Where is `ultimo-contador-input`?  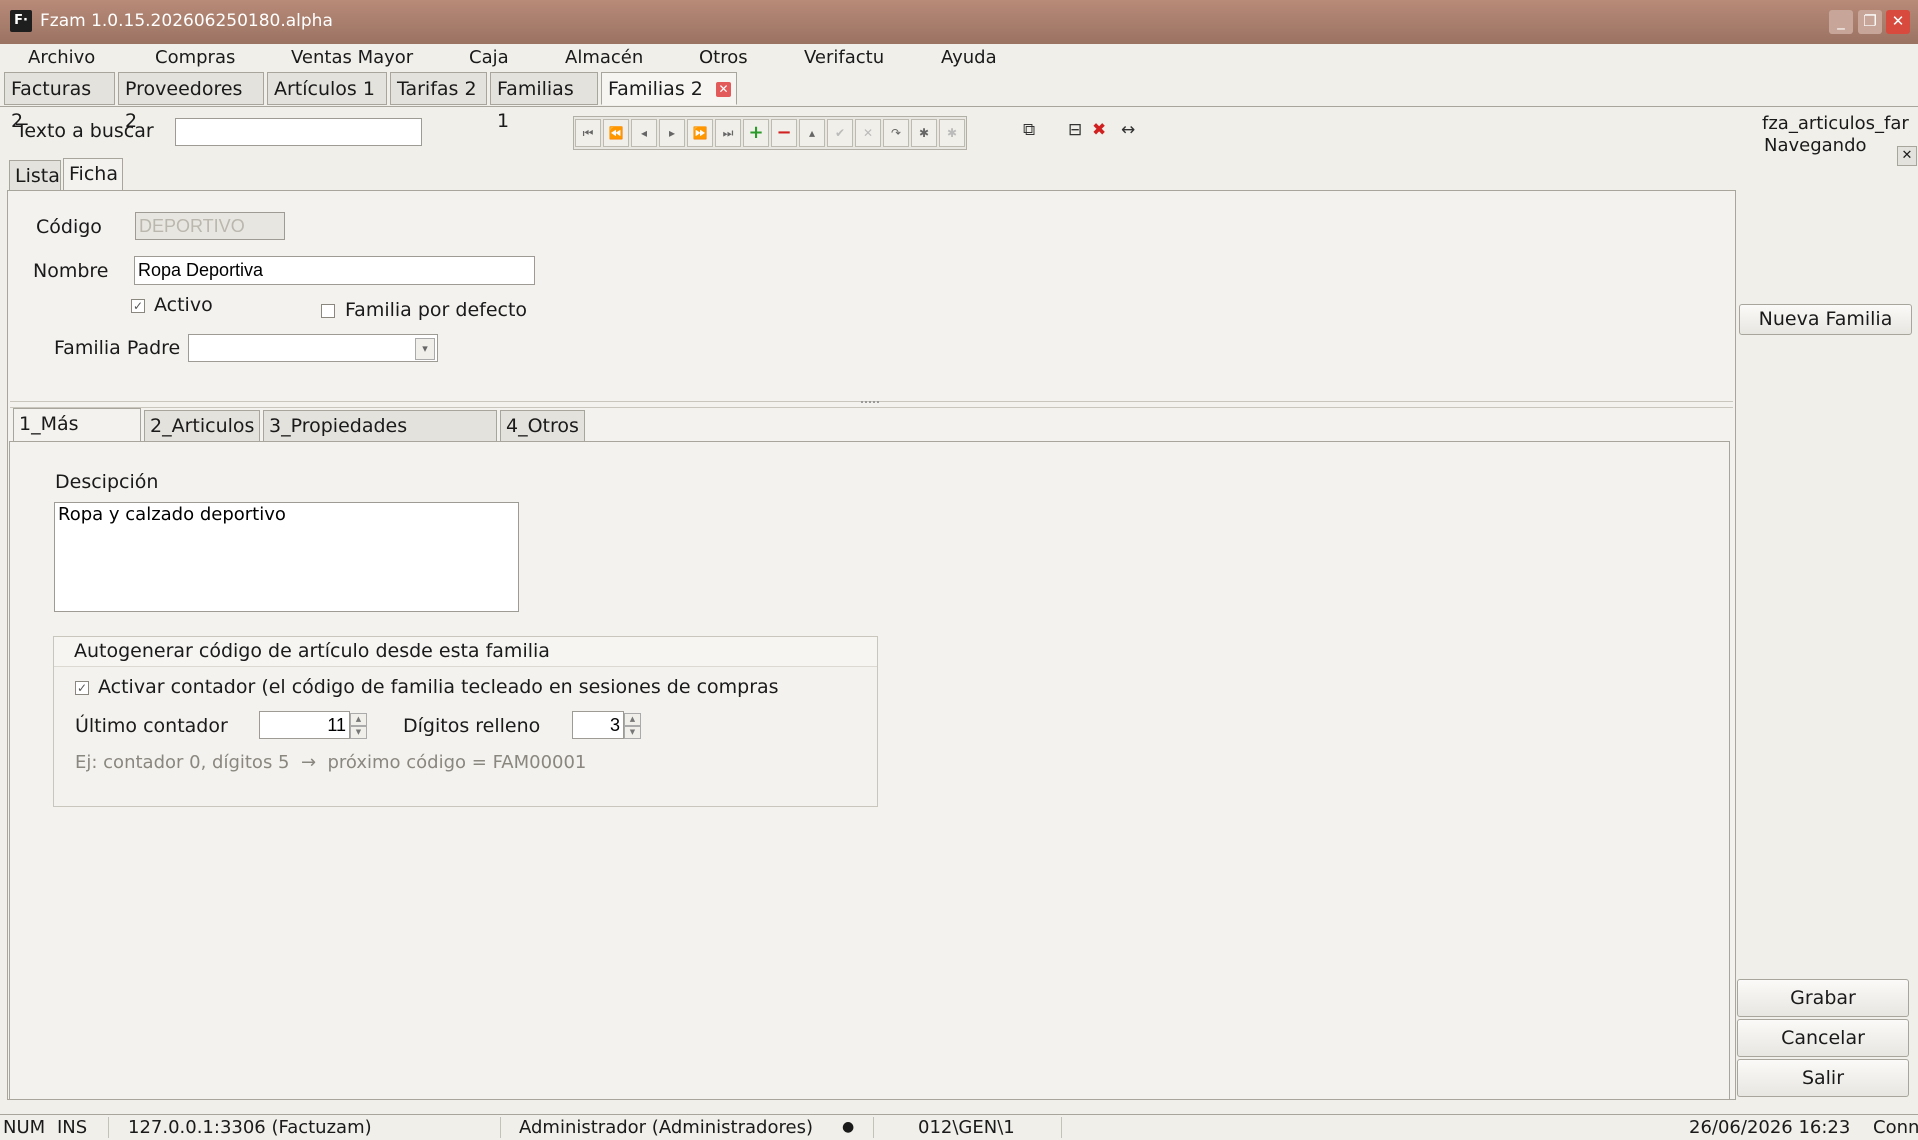
ultimo-contador-input is located at coordinates (304, 725).